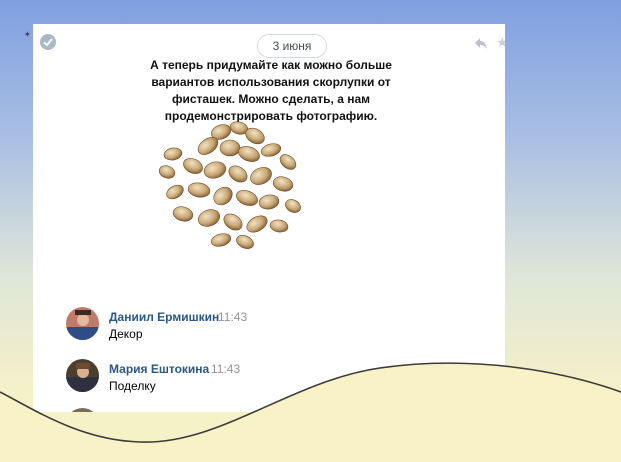 The image size is (621, 462). Describe the element at coordinates (48, 42) in the screenshot. I see `check-icon` at that location.